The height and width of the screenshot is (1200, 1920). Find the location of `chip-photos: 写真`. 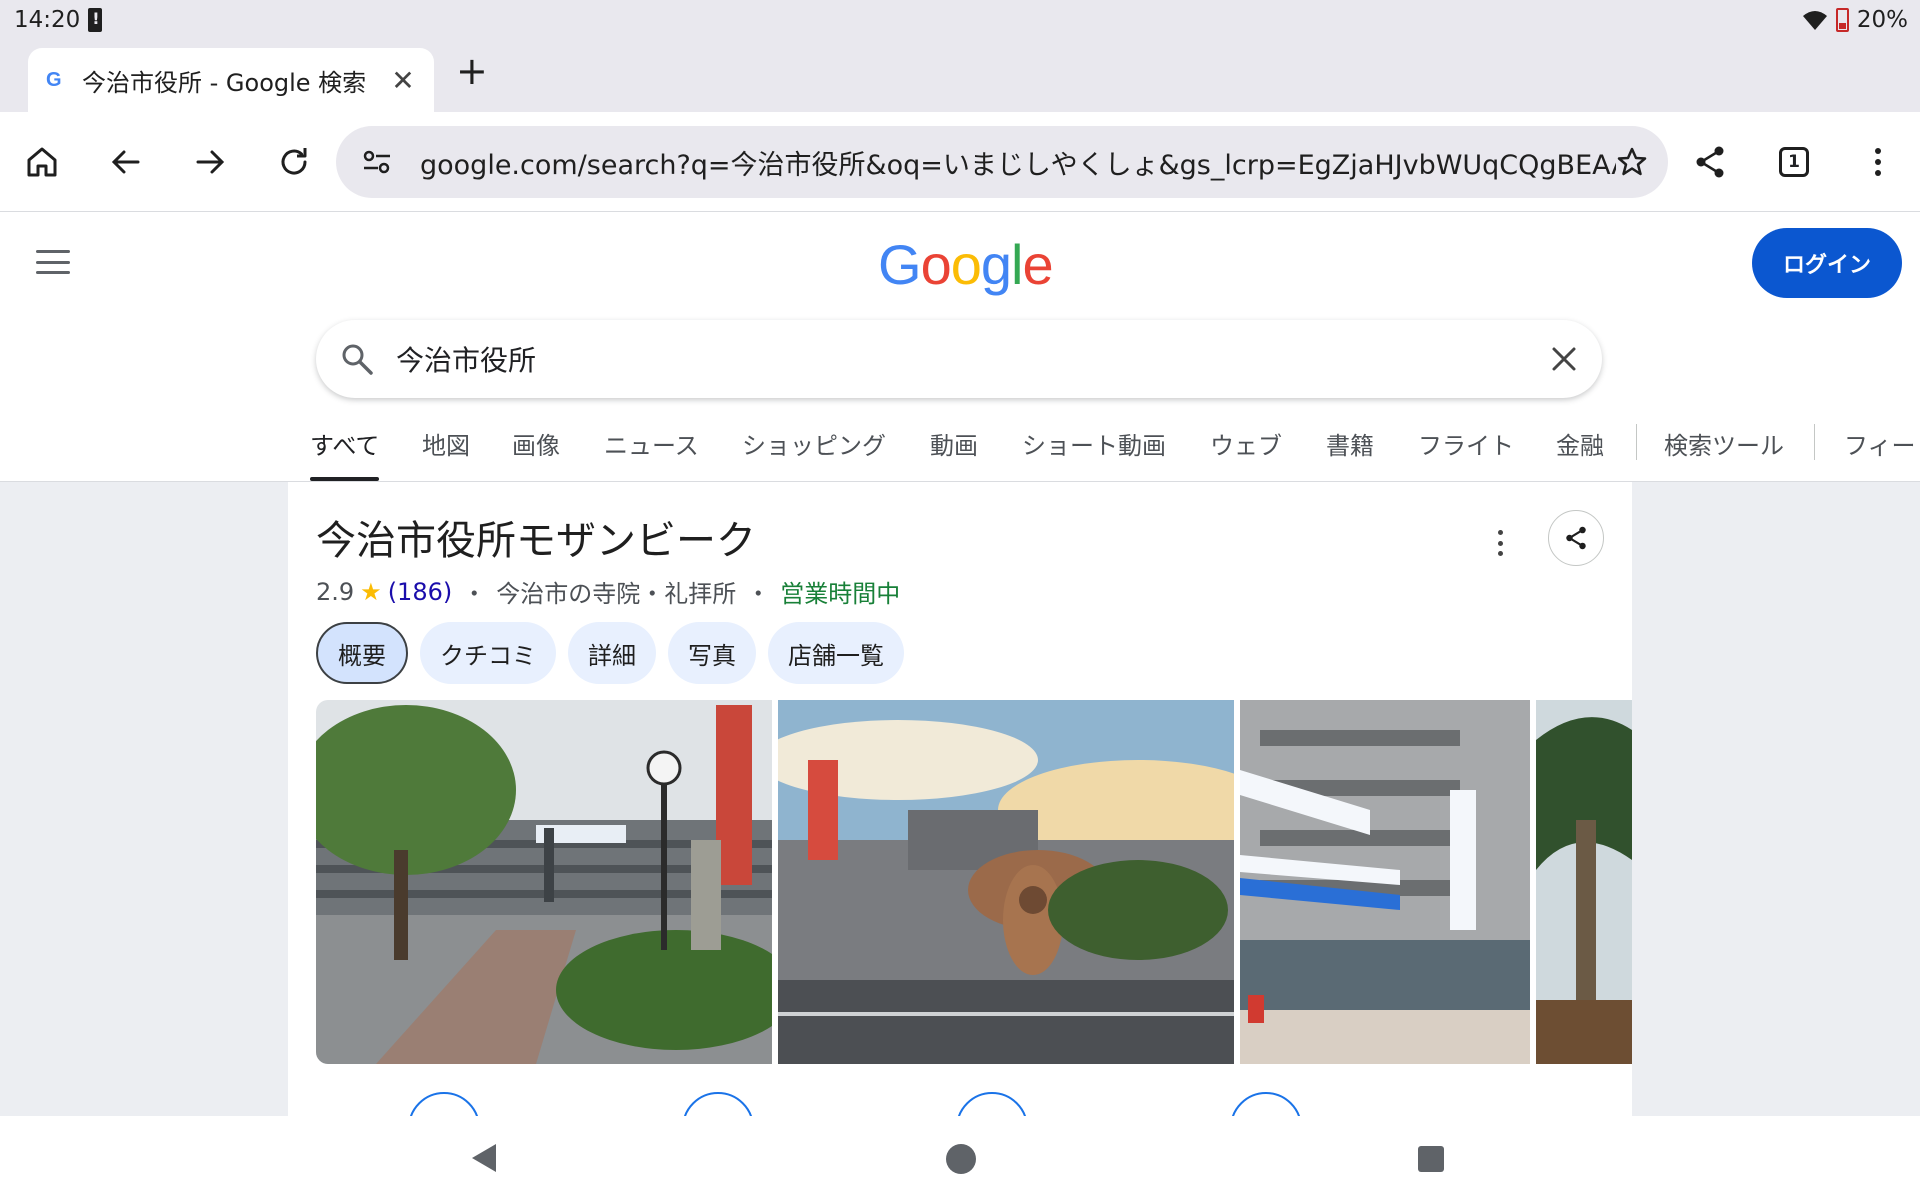

chip-photos: 写真 is located at coordinates (712, 653).